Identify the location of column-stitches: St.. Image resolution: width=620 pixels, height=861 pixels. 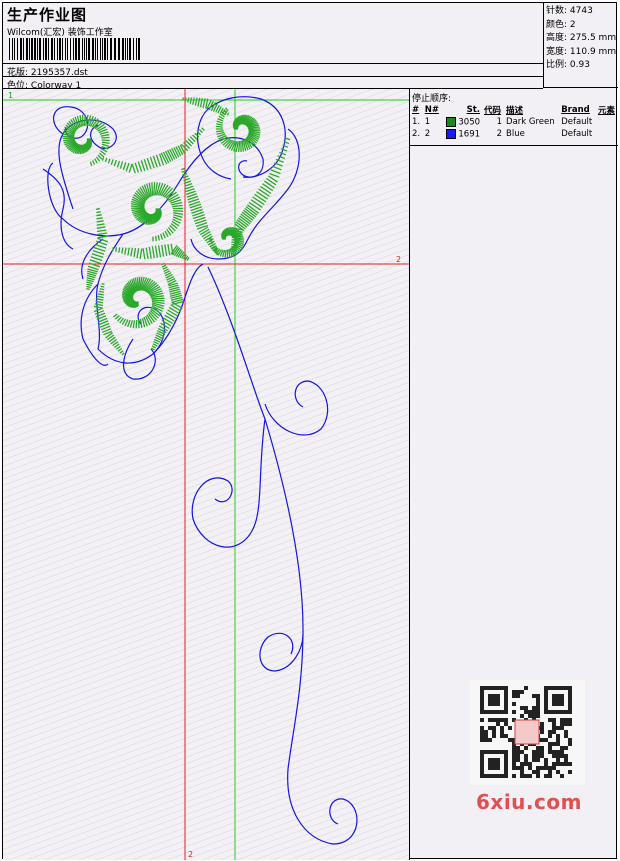
(473, 109).